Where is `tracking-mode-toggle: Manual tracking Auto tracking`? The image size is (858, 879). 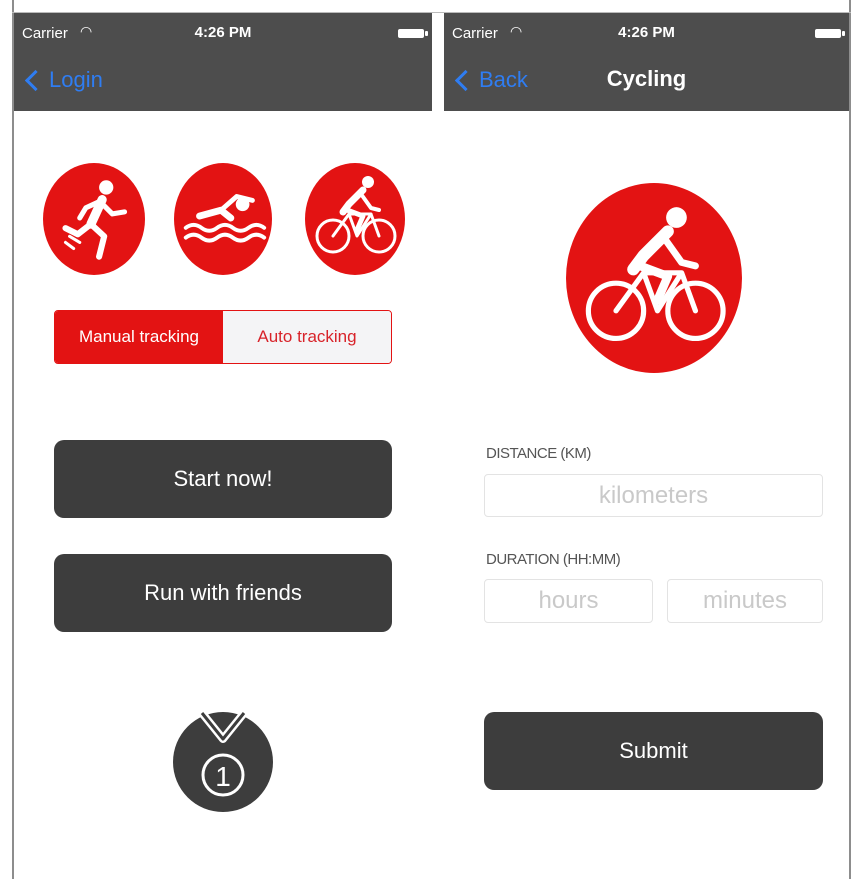 tracking-mode-toggle: Manual tracking Auto tracking is located at coordinates (223, 337).